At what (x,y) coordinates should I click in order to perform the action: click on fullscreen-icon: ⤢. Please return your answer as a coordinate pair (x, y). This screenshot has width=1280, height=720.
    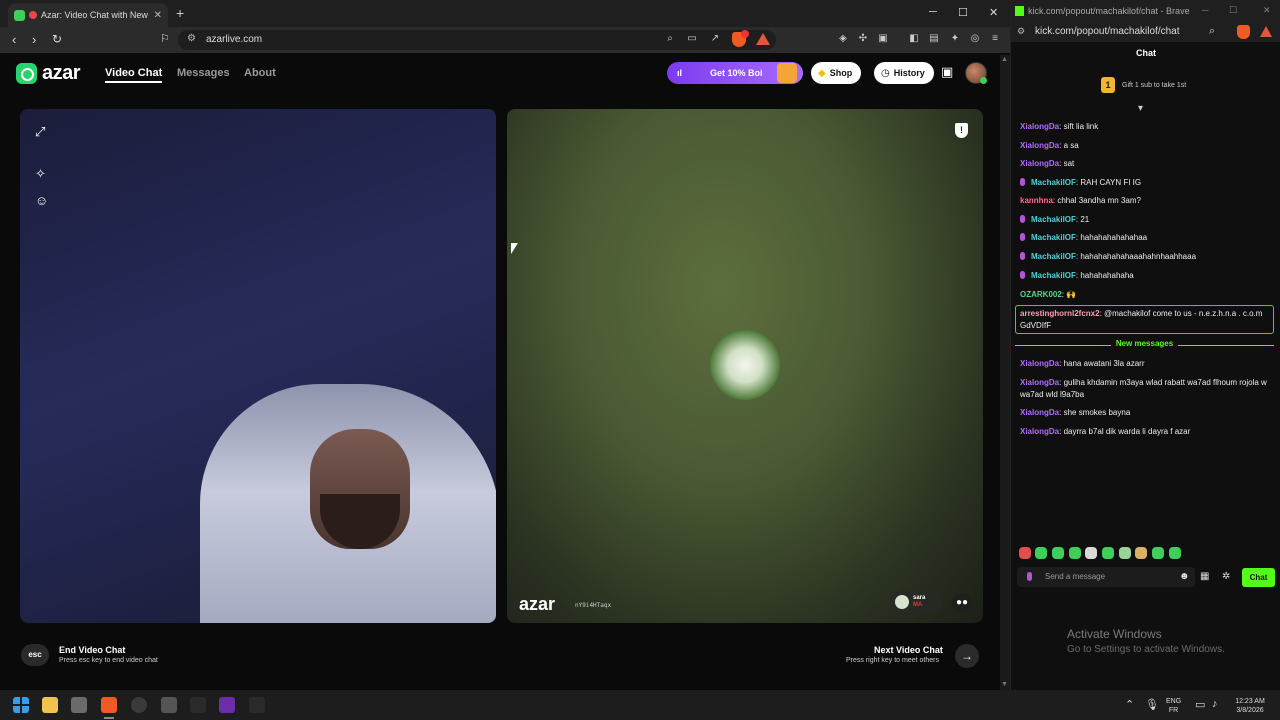
    Looking at the image, I should click on (40, 132).